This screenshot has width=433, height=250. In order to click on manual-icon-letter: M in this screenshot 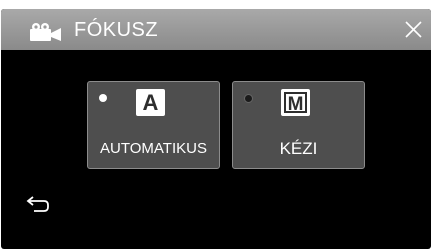, I will do `click(295, 104)`.